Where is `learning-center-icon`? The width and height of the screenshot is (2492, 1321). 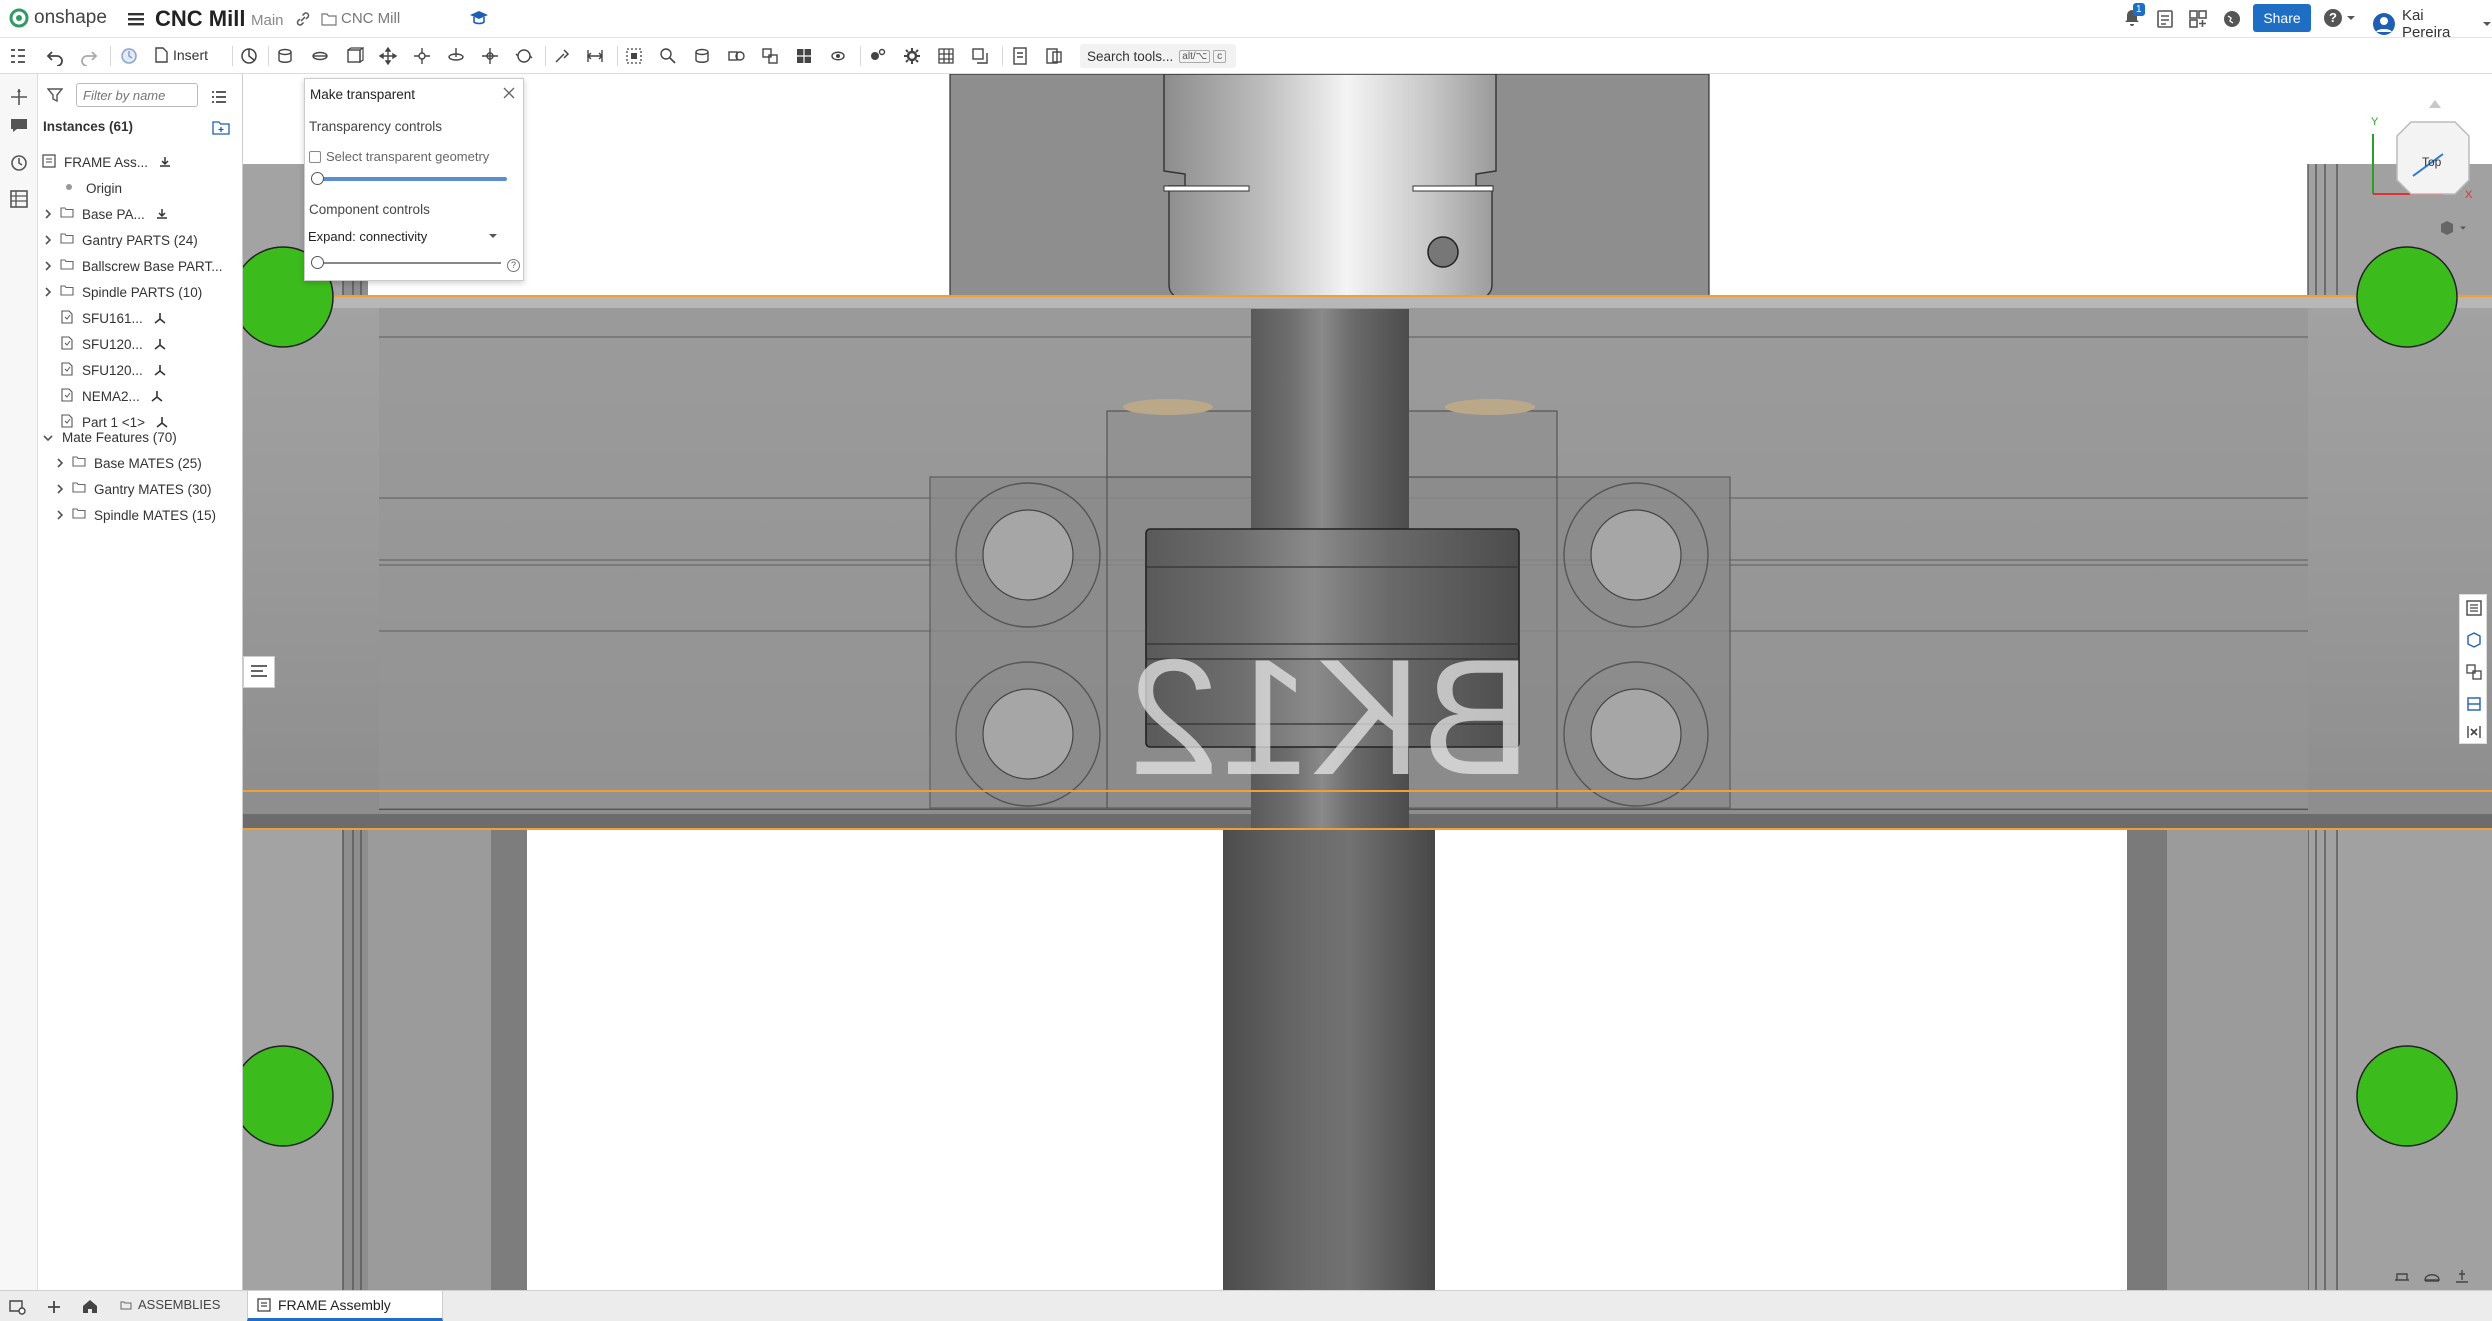
learning-center-icon is located at coordinates (479, 18).